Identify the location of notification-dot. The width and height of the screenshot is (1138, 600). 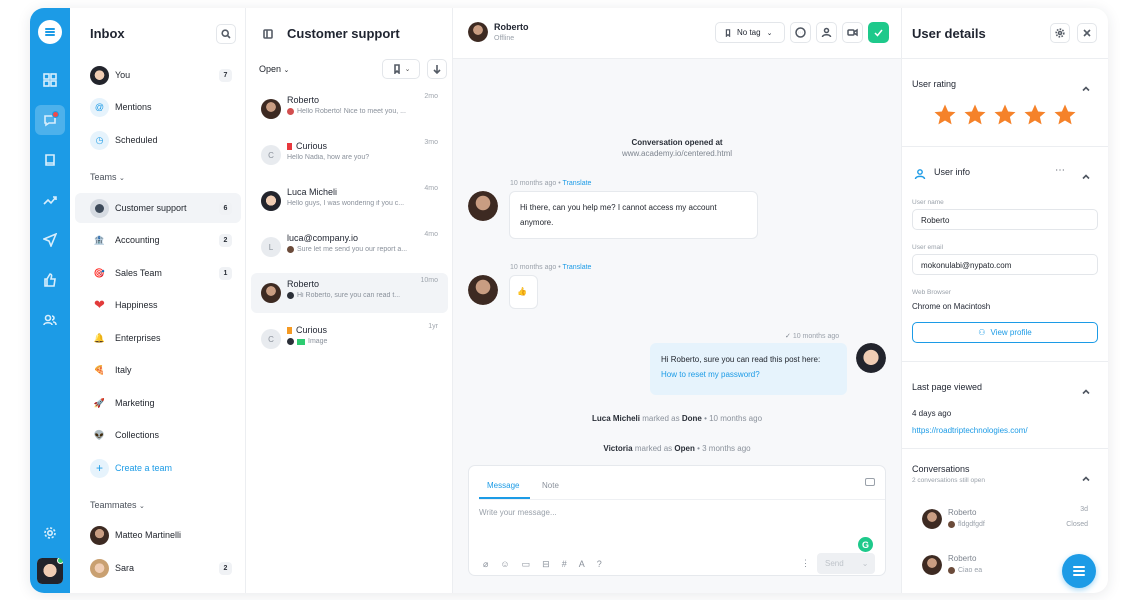
(55, 114).